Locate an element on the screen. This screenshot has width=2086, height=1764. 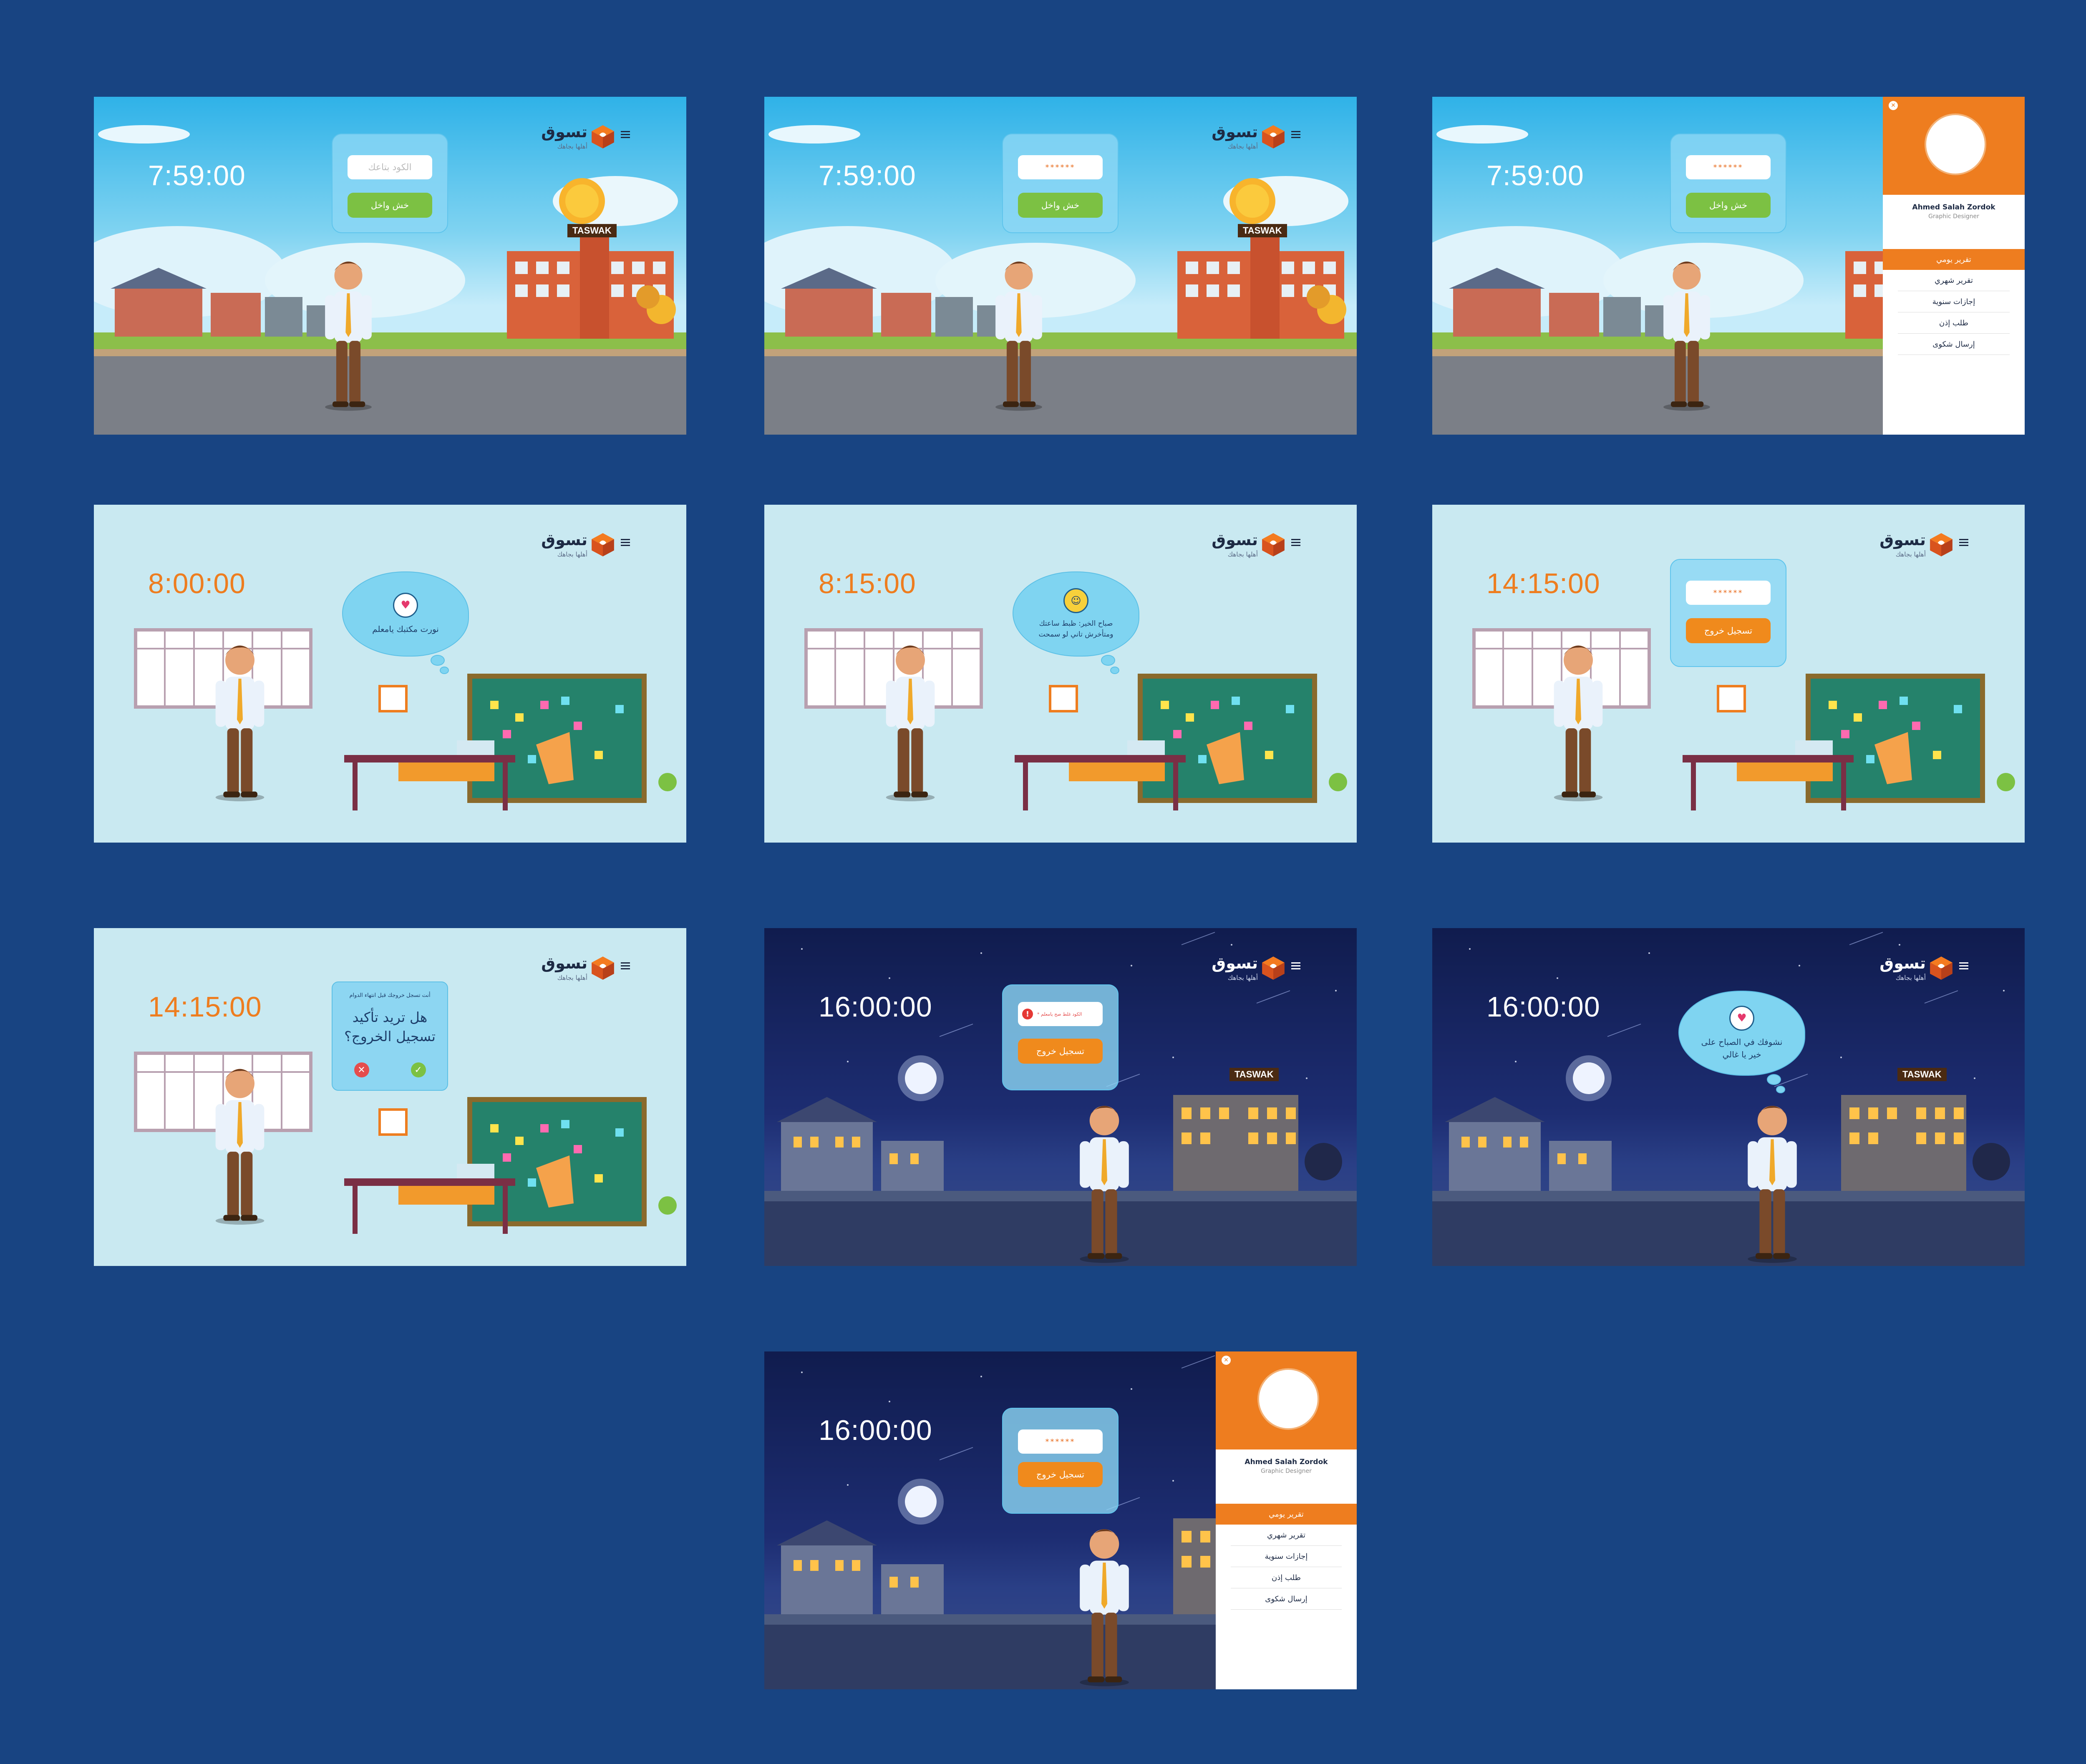
error-alert-icon: ! is located at coordinates (1028, 1014).